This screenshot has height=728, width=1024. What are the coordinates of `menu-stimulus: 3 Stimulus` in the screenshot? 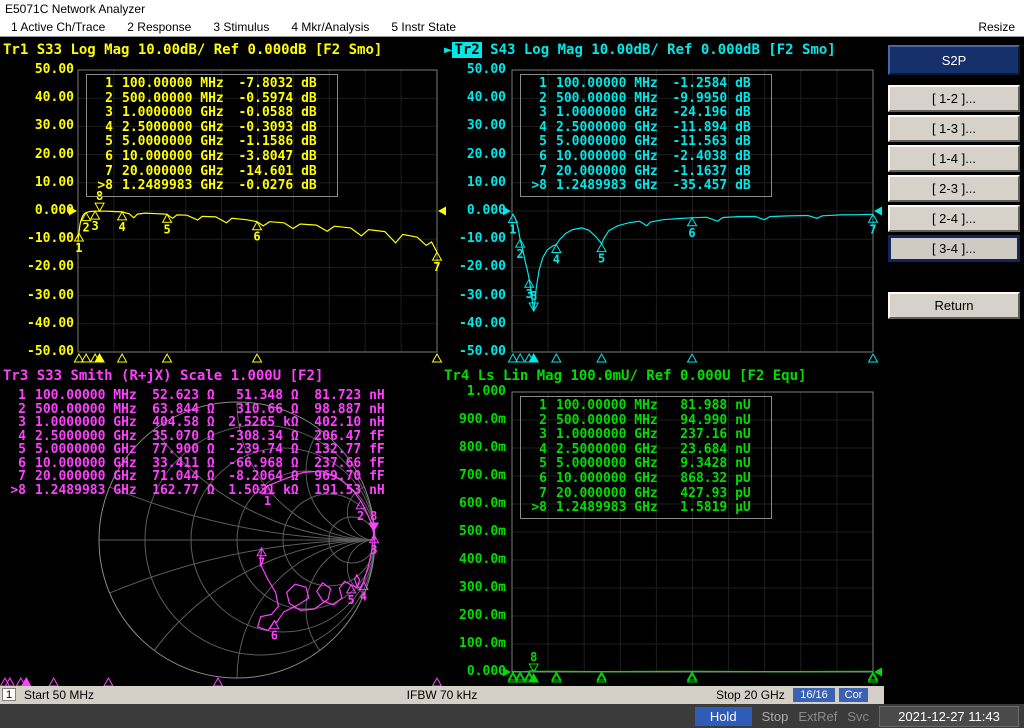 It's located at (241, 27).